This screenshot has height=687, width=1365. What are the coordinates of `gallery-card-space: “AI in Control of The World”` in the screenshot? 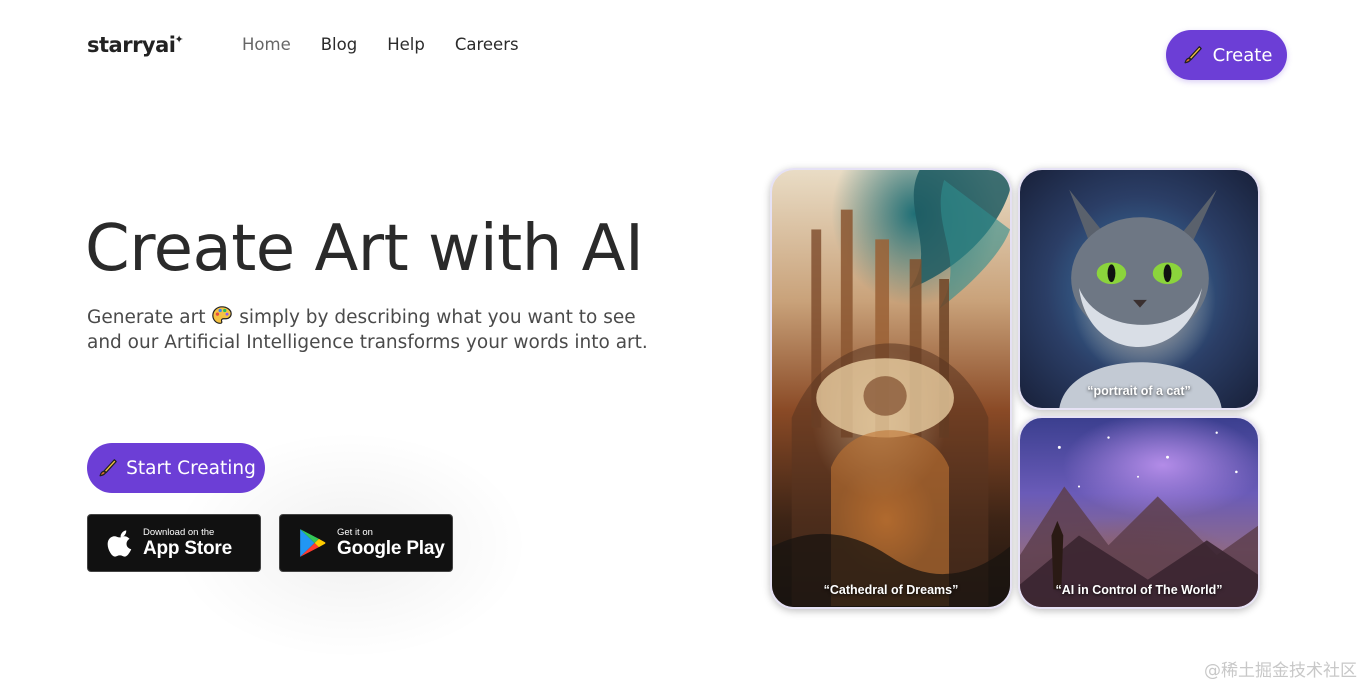 It's located at (1139, 512).